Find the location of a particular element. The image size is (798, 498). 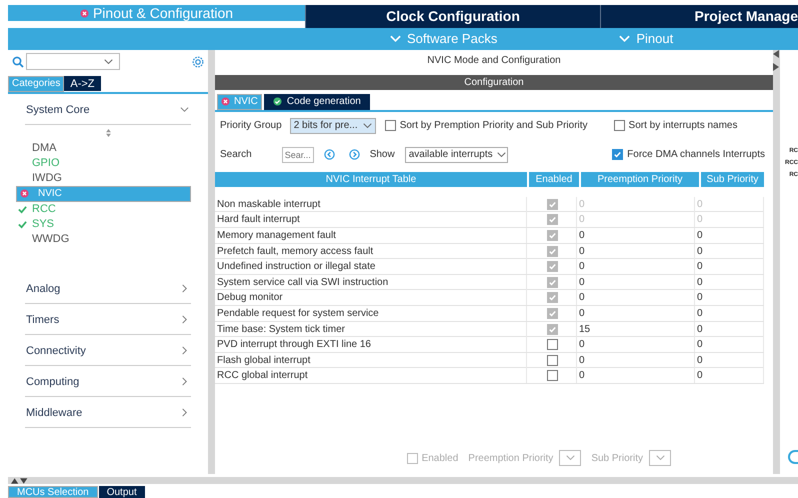

zoom-button is located at coordinates (793, 457).